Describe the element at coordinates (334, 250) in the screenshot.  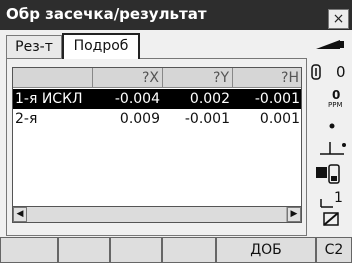
I see `page-c2-button: C2` at that location.